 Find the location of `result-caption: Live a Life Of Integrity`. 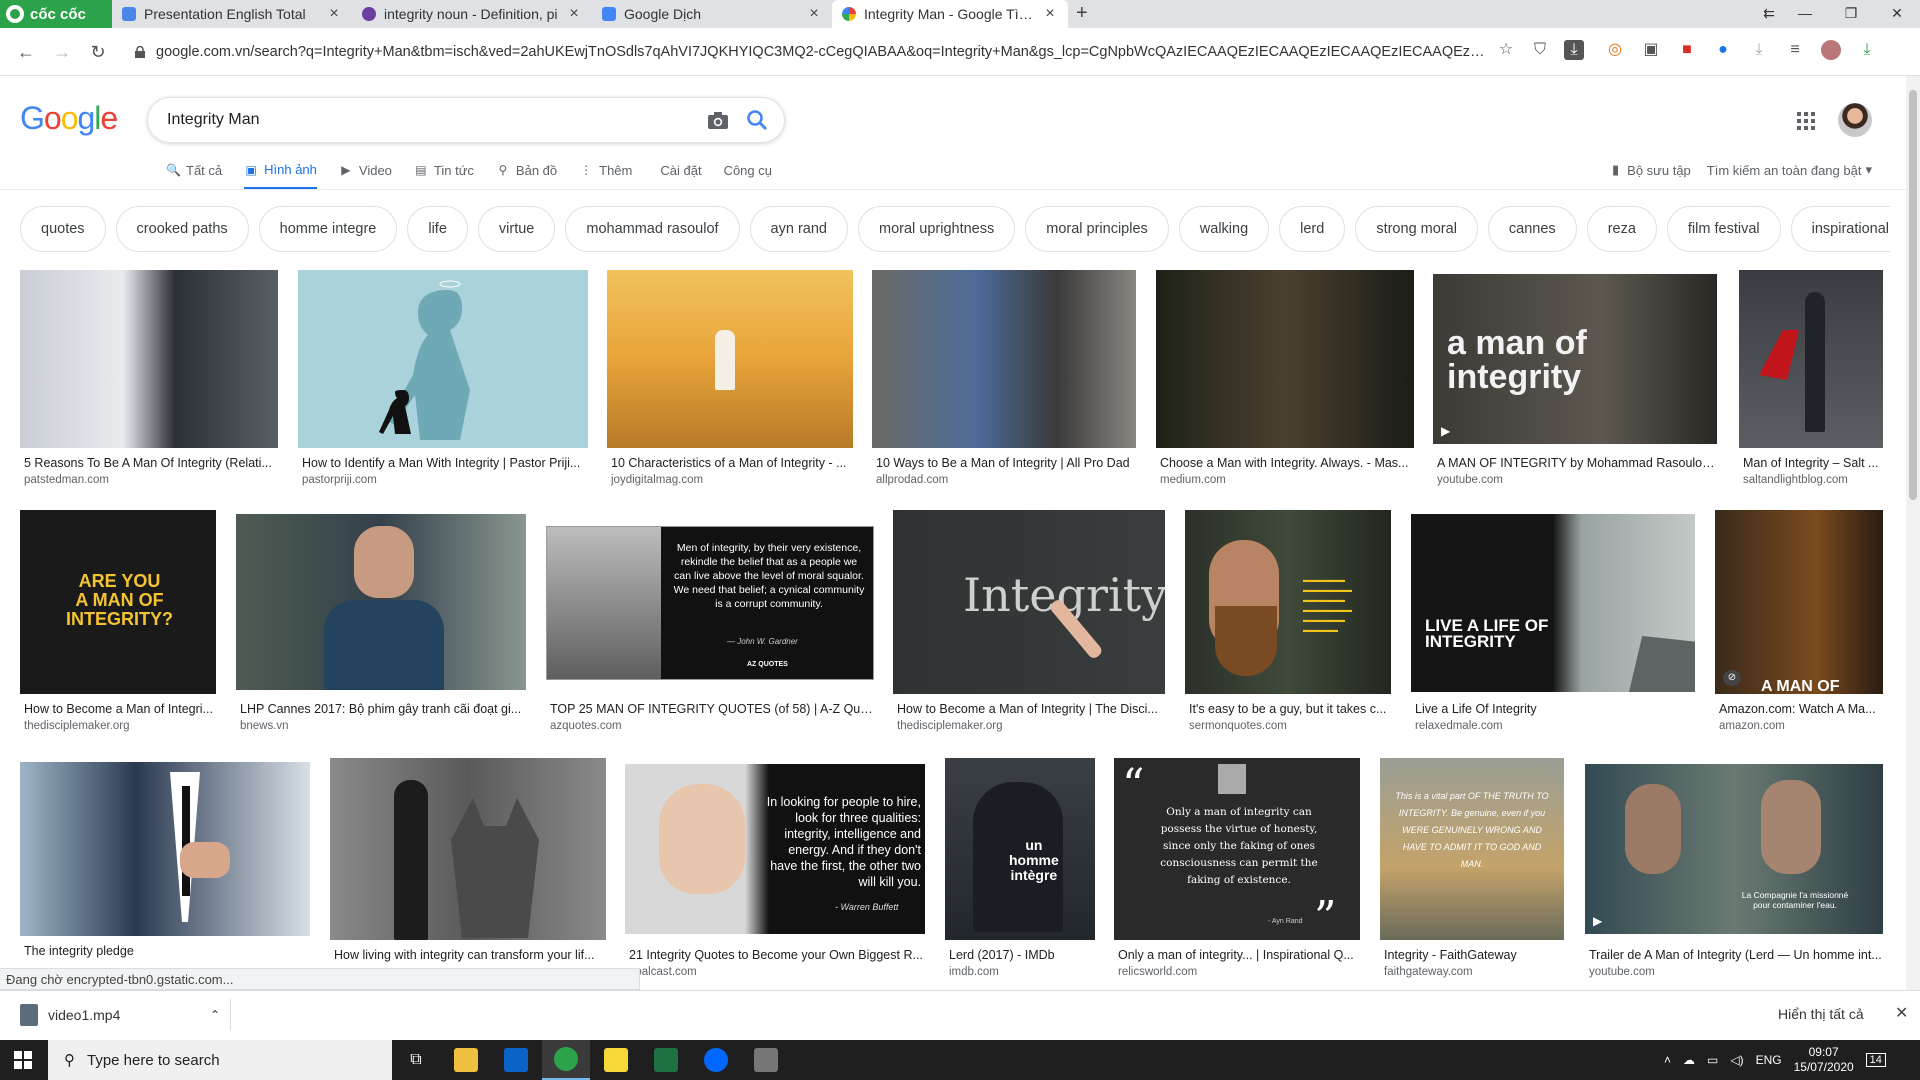

result-caption: Live a Life Of Integrity is located at coordinates (1555, 709).